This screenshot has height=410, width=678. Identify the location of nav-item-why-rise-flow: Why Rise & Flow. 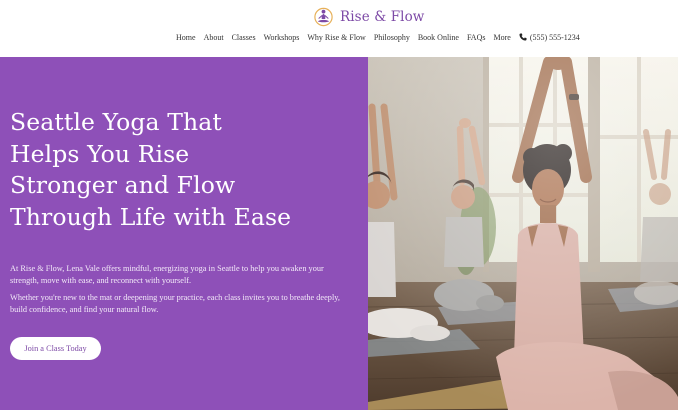
(336, 37).